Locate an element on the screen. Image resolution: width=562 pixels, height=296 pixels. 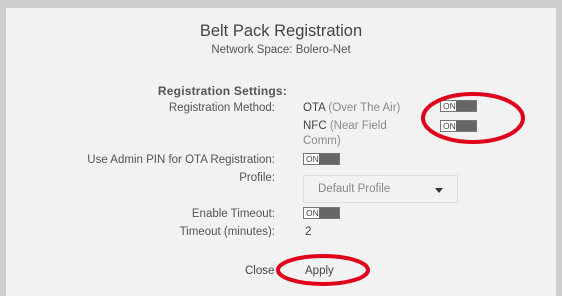
toggle-highlight-ellipse is located at coordinates (473, 118).